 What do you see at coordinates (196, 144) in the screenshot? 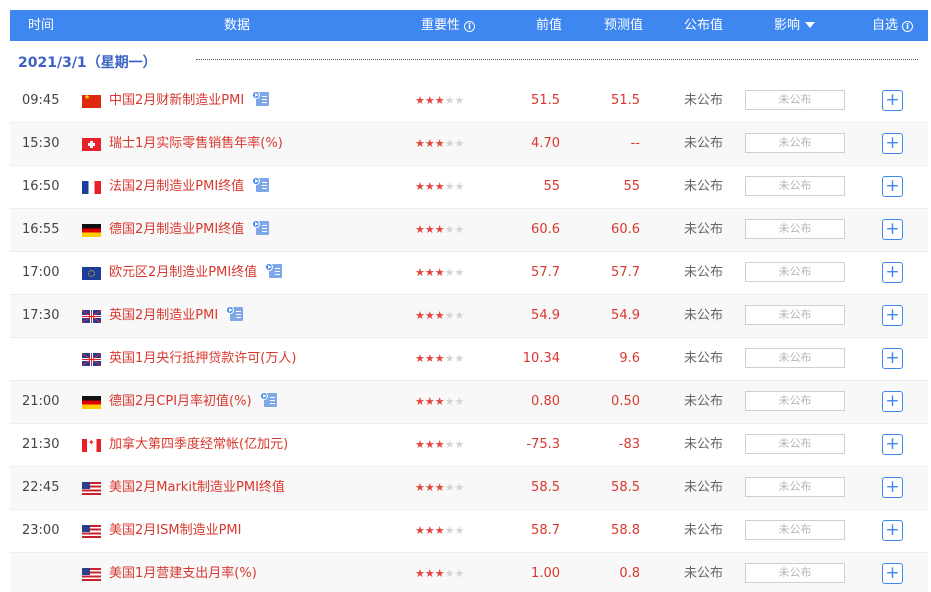
I see `event-name-link: 瑞士1月实际零售销售年率(%)` at bounding box center [196, 144].